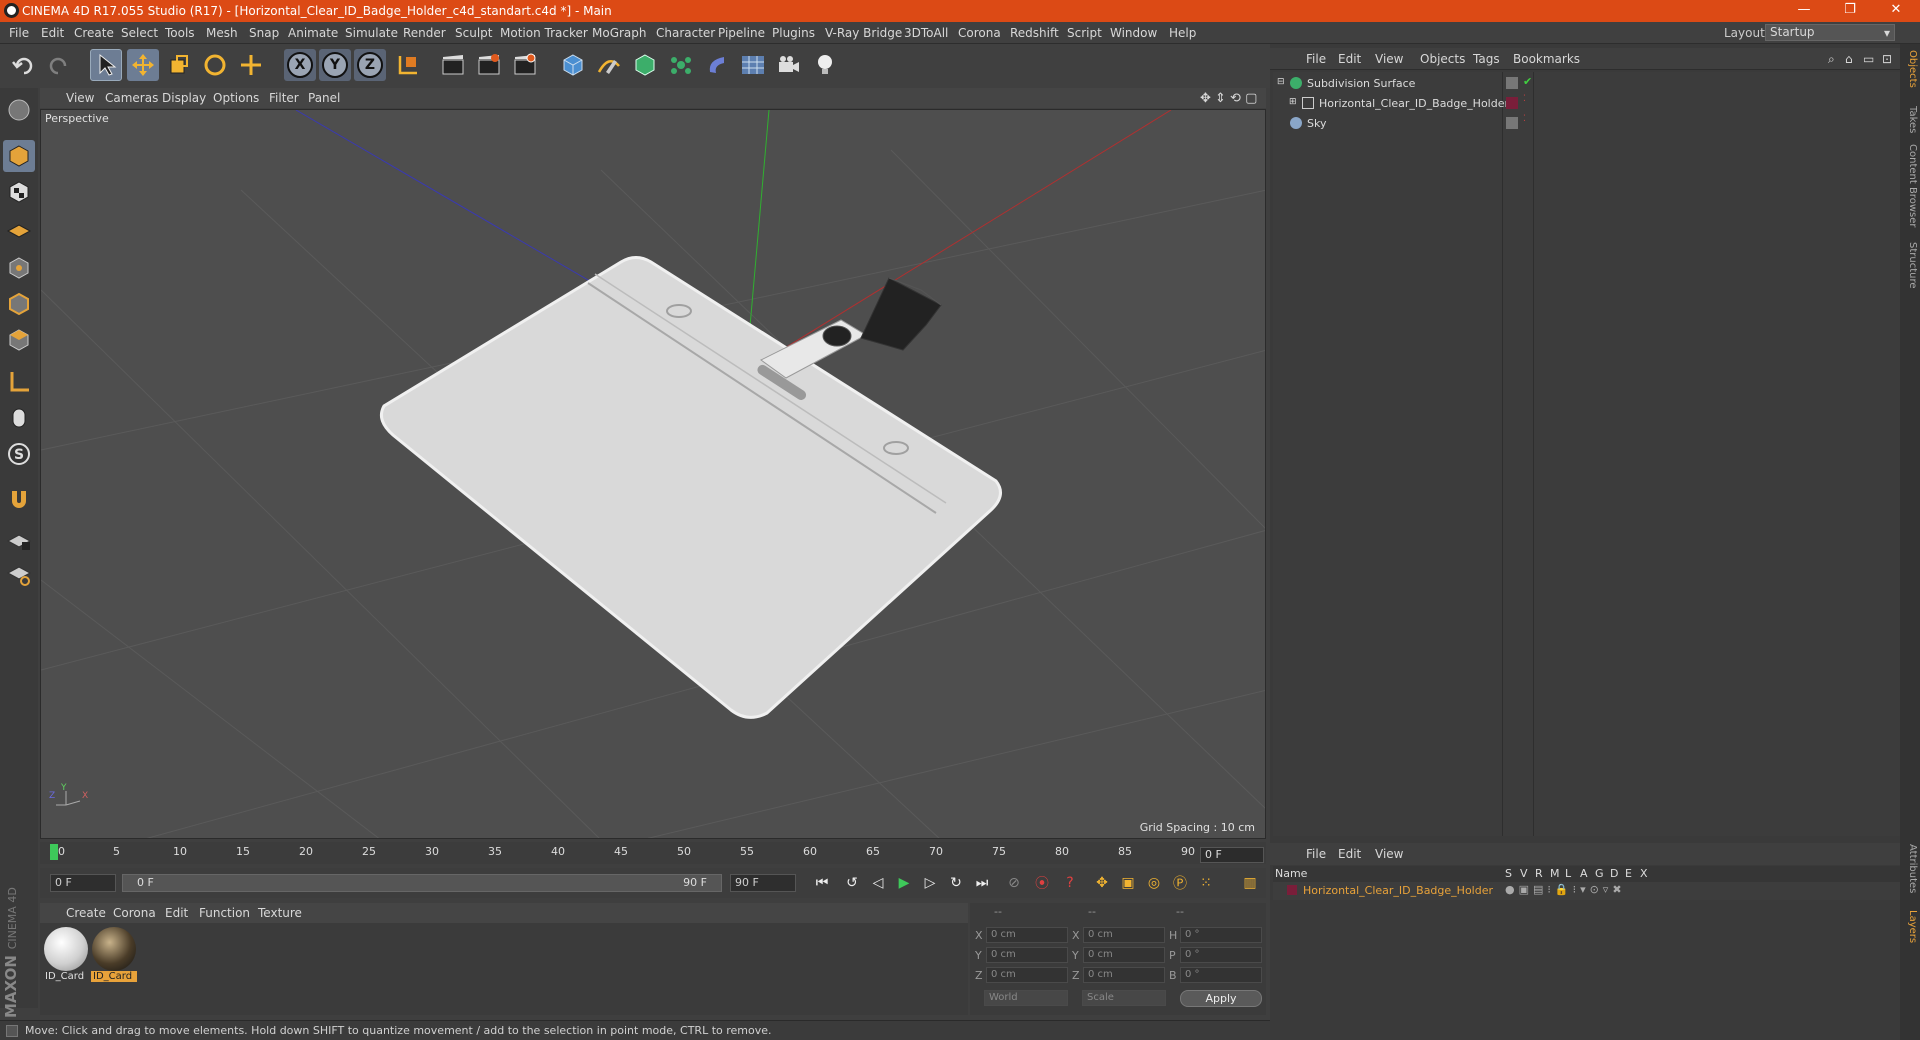 The width and height of the screenshot is (1920, 1040). I want to click on redo-button, so click(58, 65).